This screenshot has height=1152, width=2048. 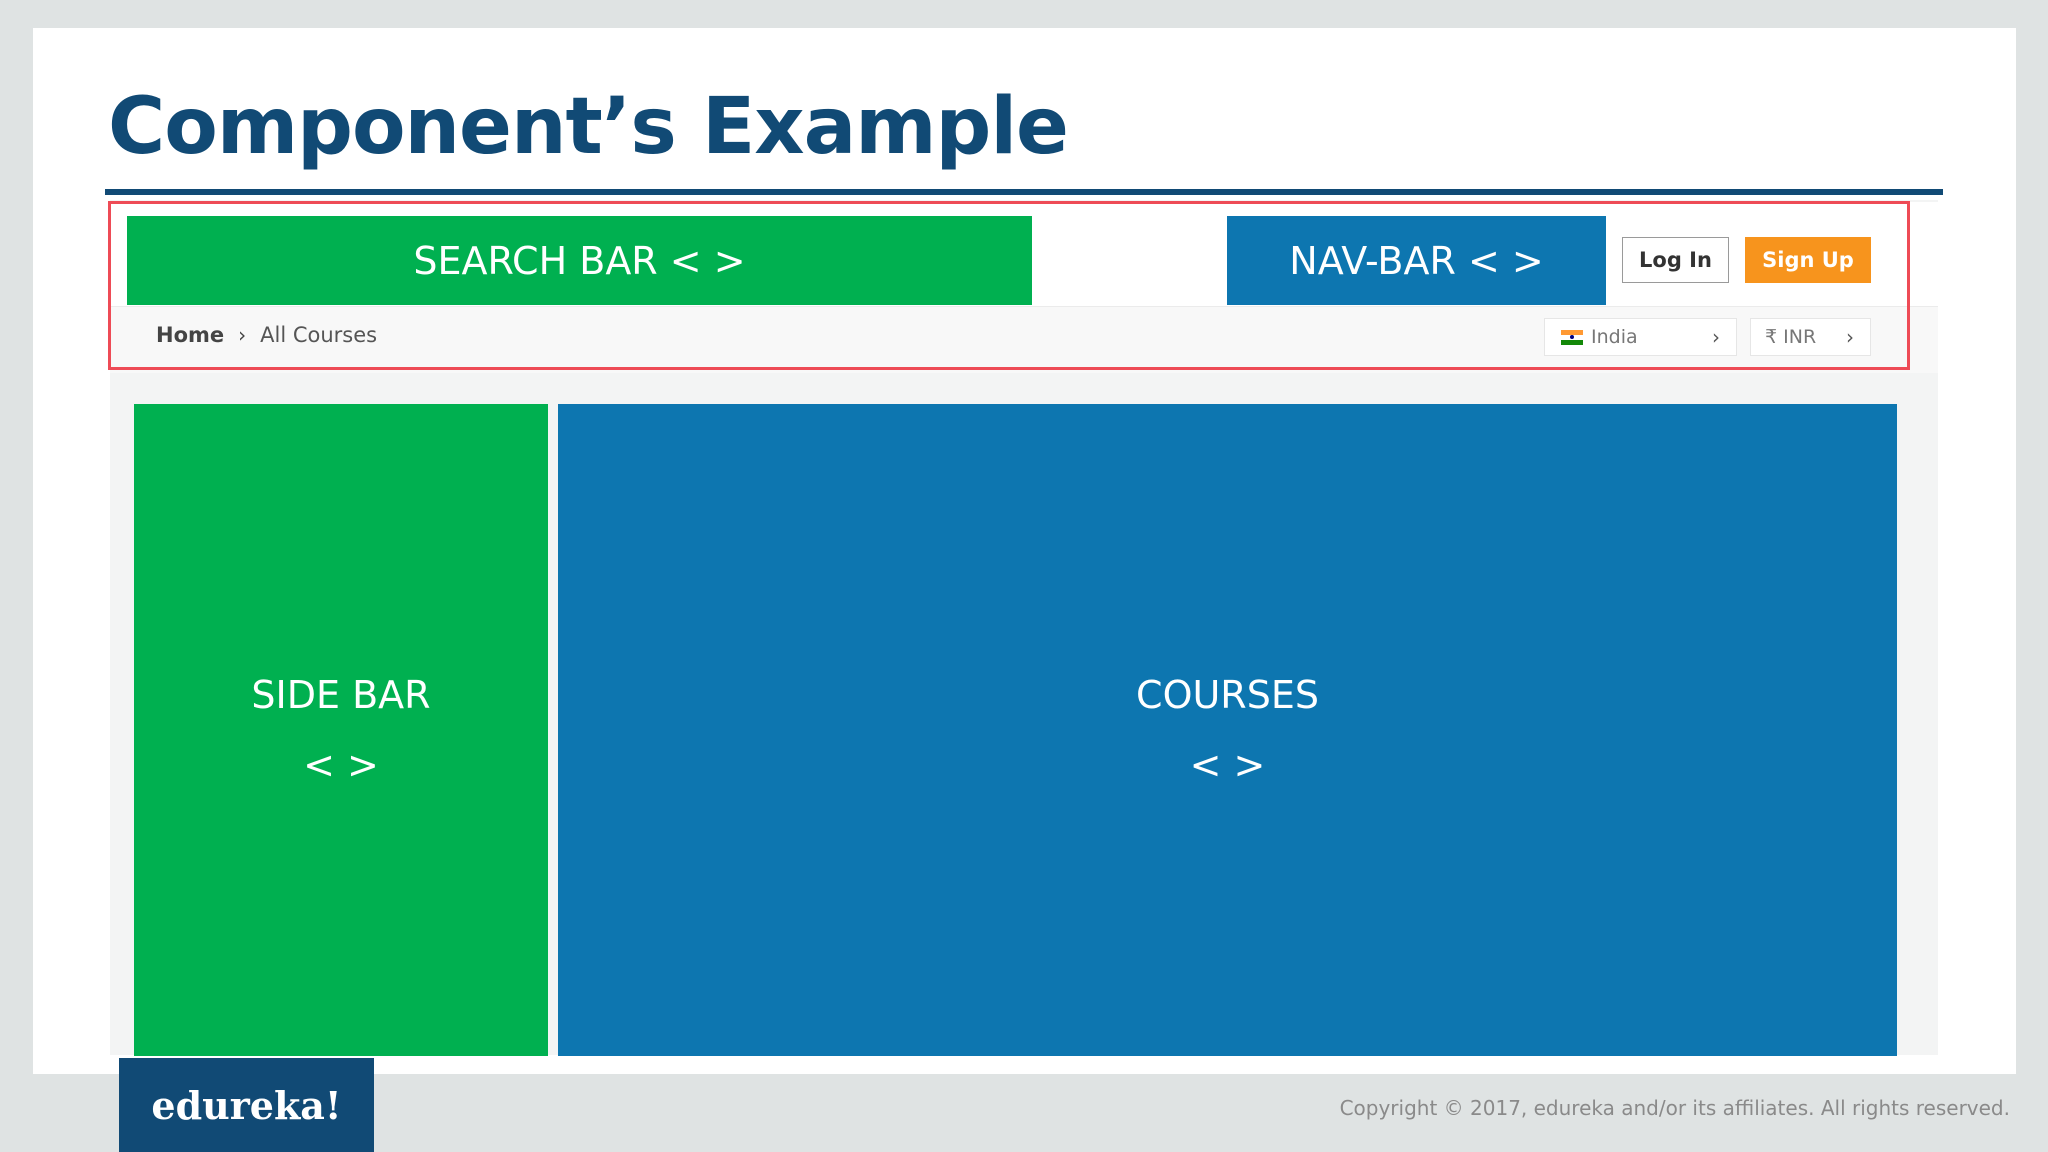 What do you see at coordinates (1227, 765) in the screenshot?
I see `courses-tag: < >` at bounding box center [1227, 765].